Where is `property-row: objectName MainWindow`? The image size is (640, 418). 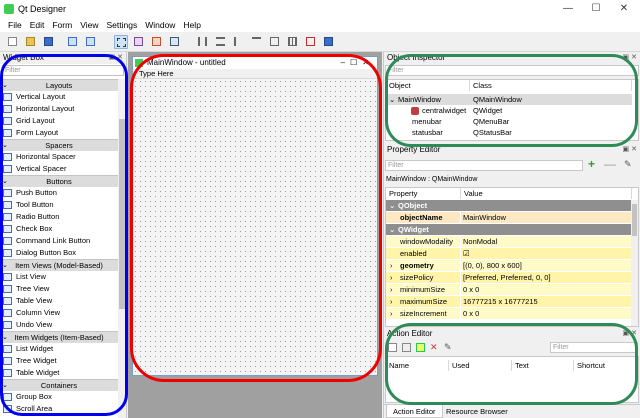
property-row: objectName MainWindow is located at coordinates (509, 217).